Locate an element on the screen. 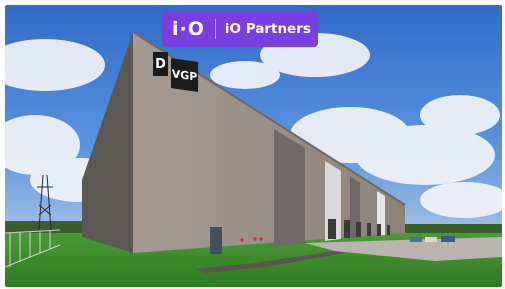 This screenshot has height=289, width=505. building-sign-d: D is located at coordinates (160, 64).